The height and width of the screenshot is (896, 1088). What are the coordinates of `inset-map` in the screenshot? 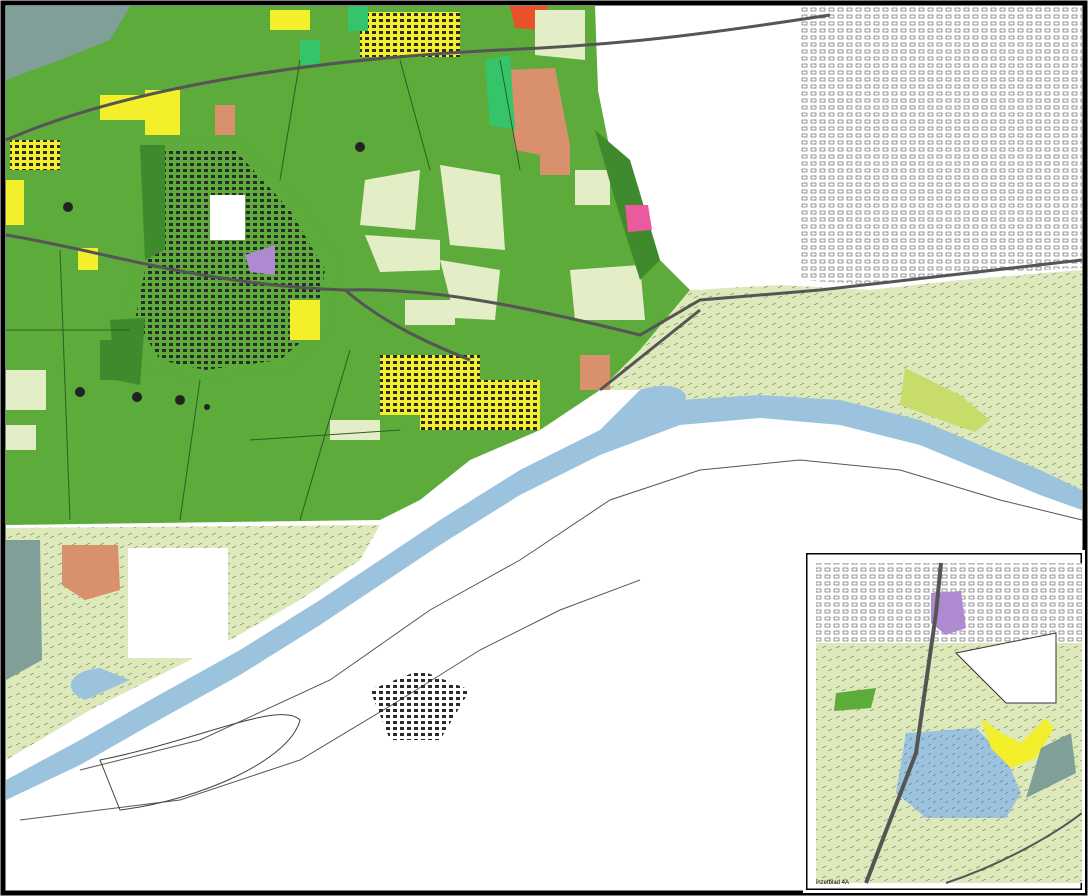 It's located at (944, 721).